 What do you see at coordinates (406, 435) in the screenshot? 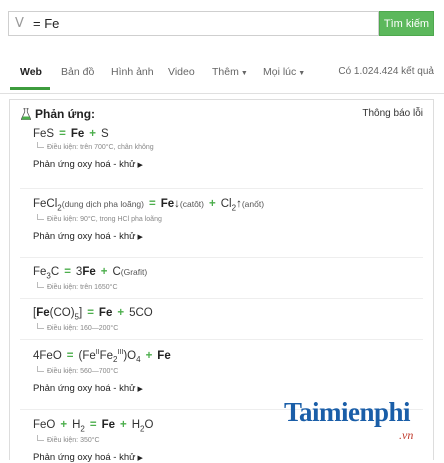
I see `watermark-domain: .vn` at bounding box center [406, 435].